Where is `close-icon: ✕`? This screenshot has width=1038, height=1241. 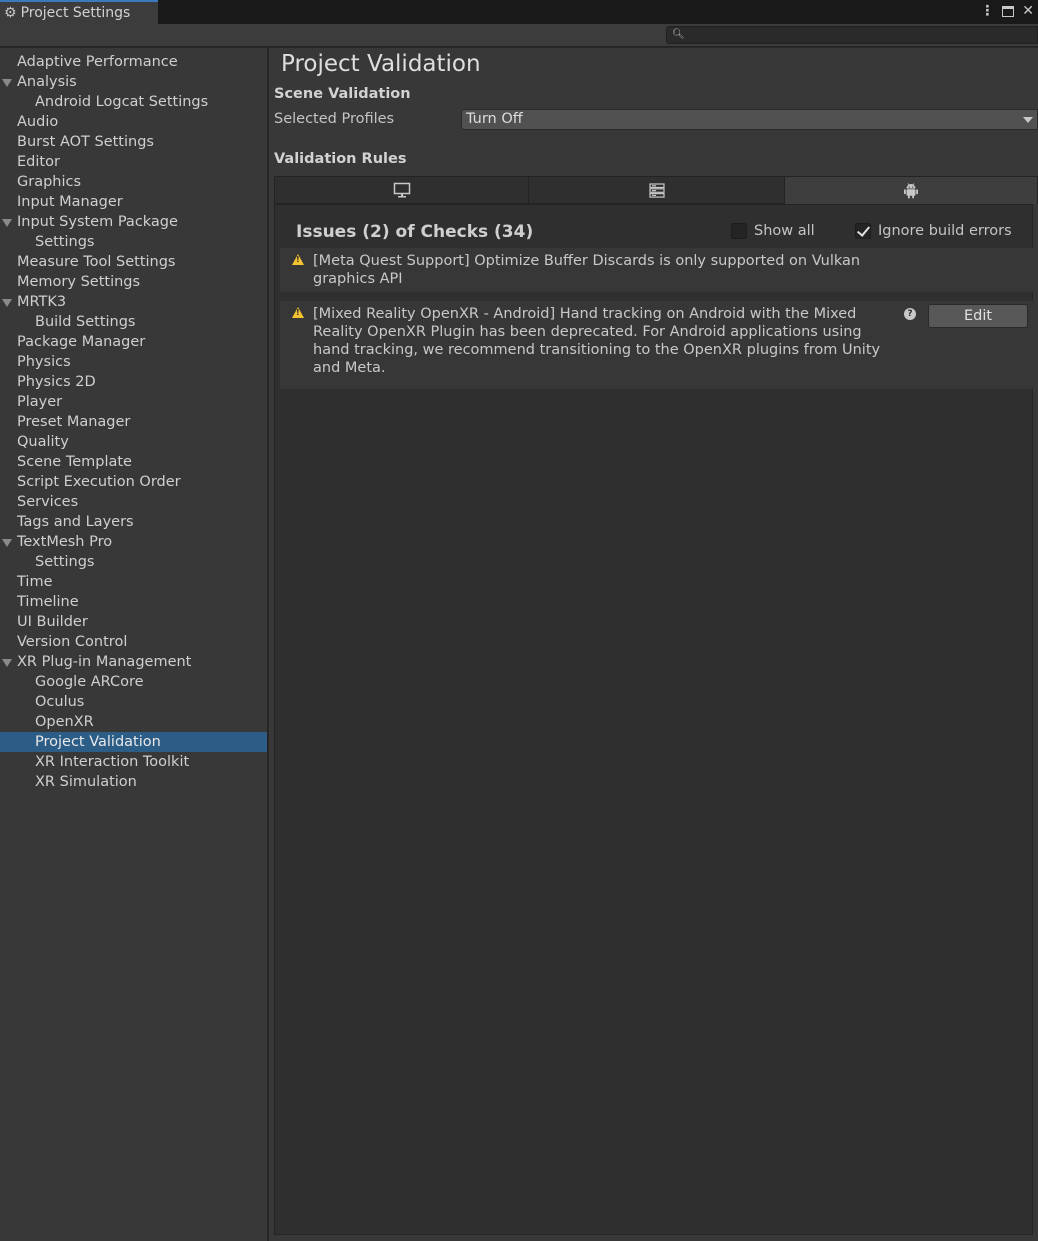 close-icon: ✕ is located at coordinates (1028, 11).